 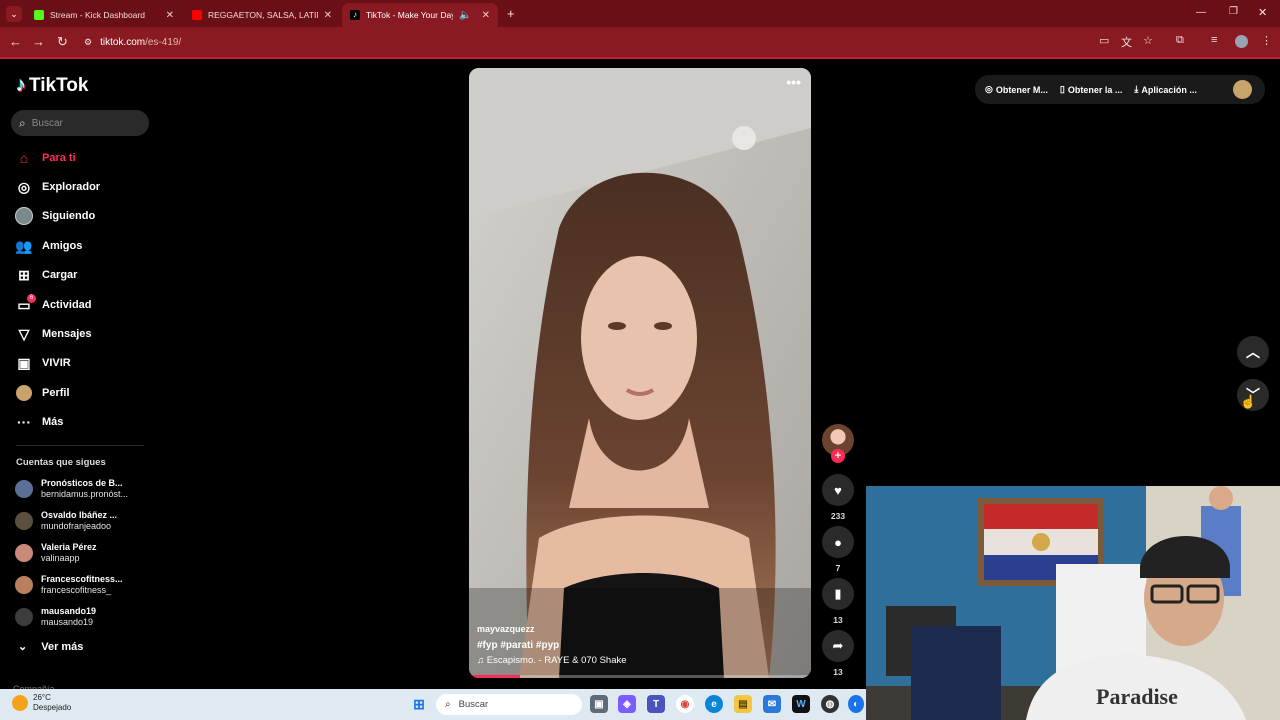 I want to click on like-button: ♥, so click(x=838, y=490).